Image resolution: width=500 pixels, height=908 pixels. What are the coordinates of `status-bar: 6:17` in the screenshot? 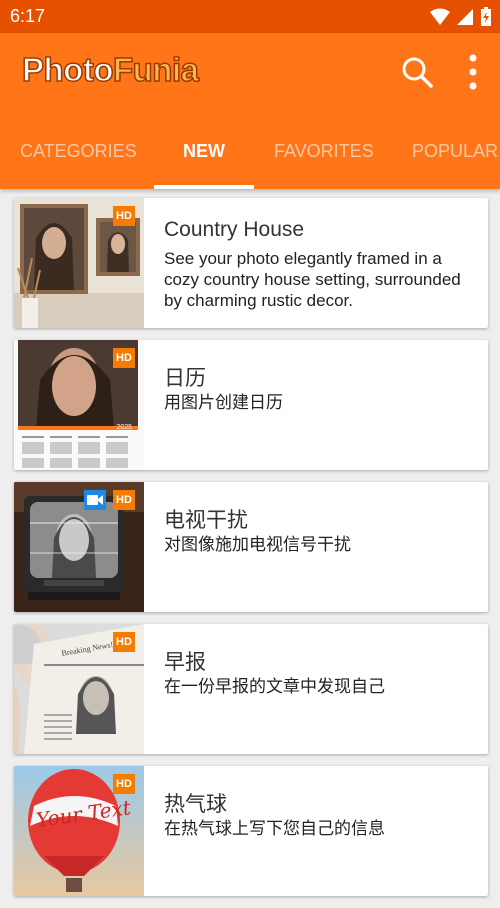 It's located at (250, 16).